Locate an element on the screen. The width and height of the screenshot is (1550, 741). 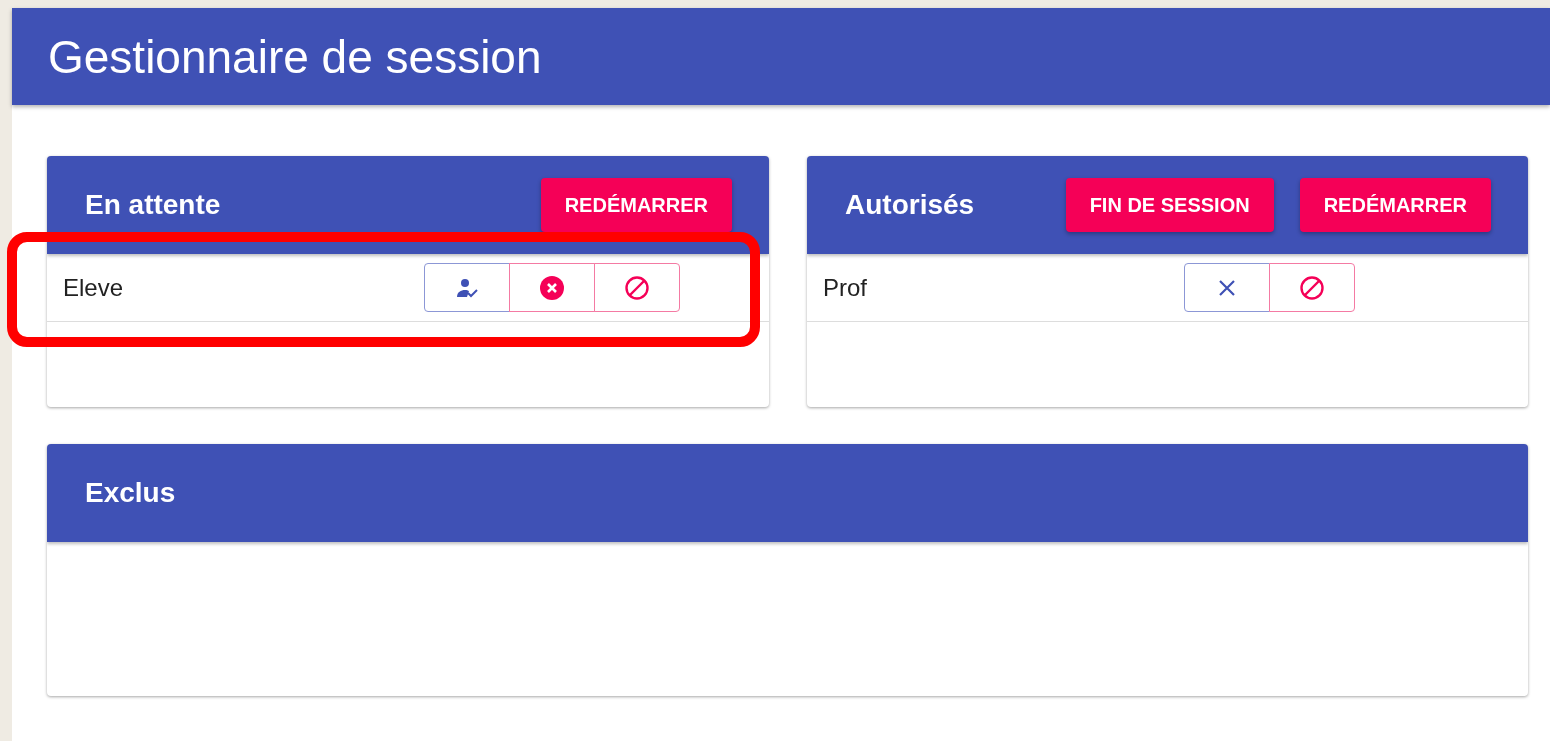
reject-button is located at coordinates (552, 287).